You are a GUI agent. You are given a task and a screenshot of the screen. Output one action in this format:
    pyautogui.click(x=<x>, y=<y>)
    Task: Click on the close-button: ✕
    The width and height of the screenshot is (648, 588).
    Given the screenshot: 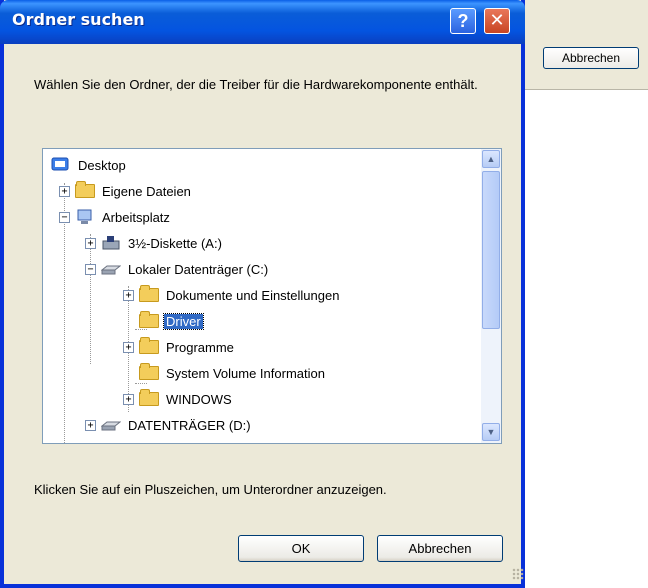 What is the action you would take?
    pyautogui.click(x=497, y=21)
    